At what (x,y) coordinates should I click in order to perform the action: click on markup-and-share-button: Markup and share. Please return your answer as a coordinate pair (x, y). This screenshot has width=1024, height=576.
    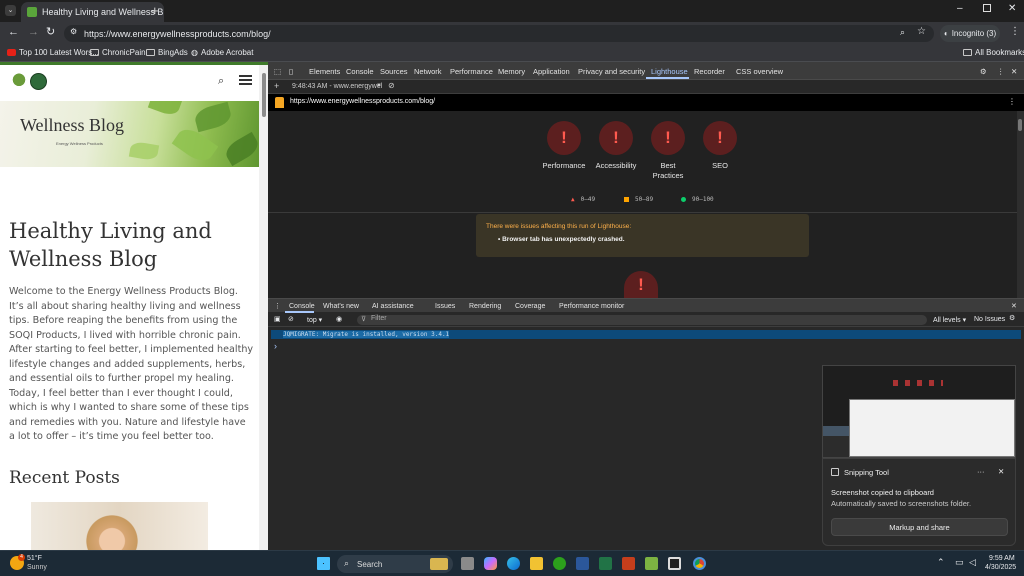
    Looking at the image, I should click on (919, 527).